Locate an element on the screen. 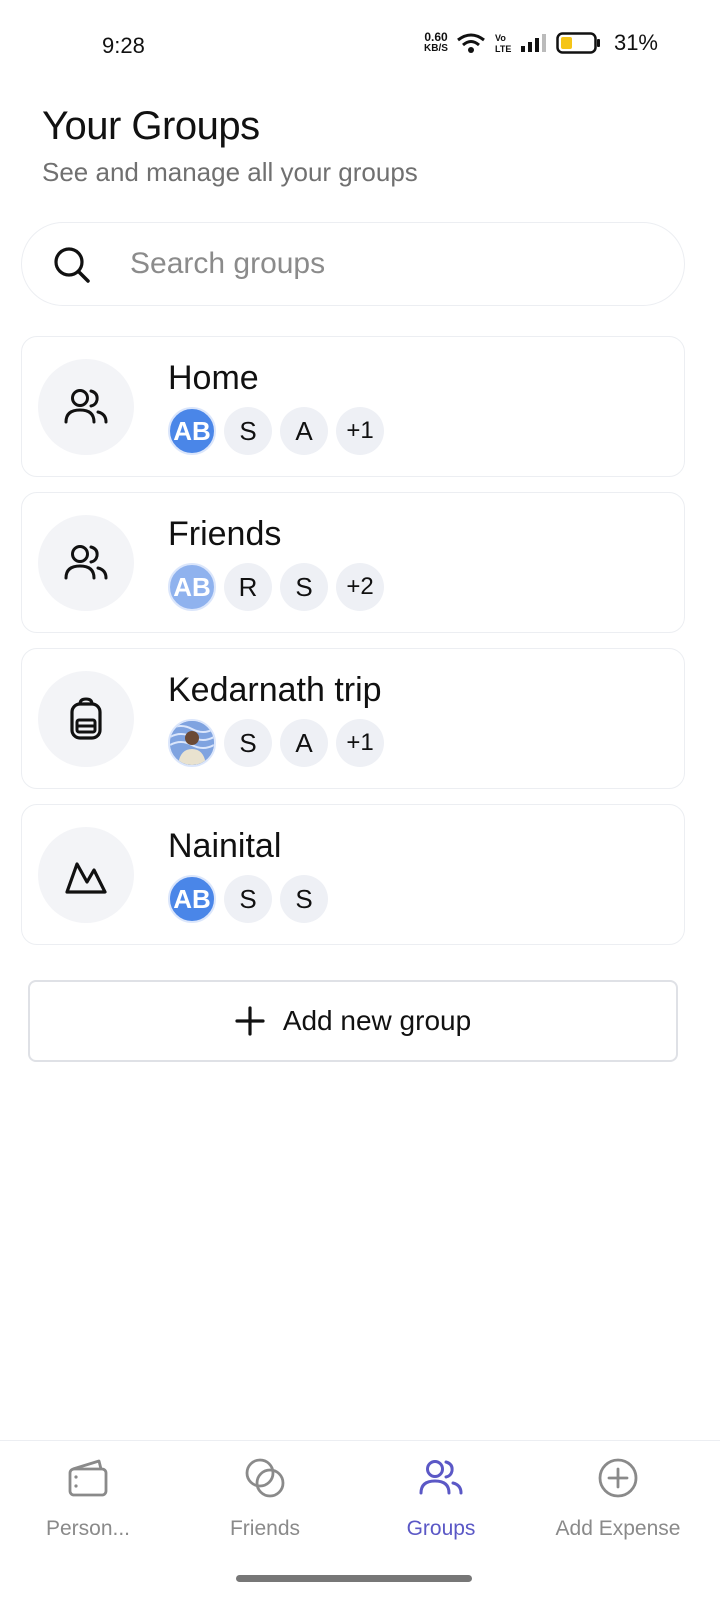 The image size is (720, 1600). wifi-icon is located at coordinates (471, 43).